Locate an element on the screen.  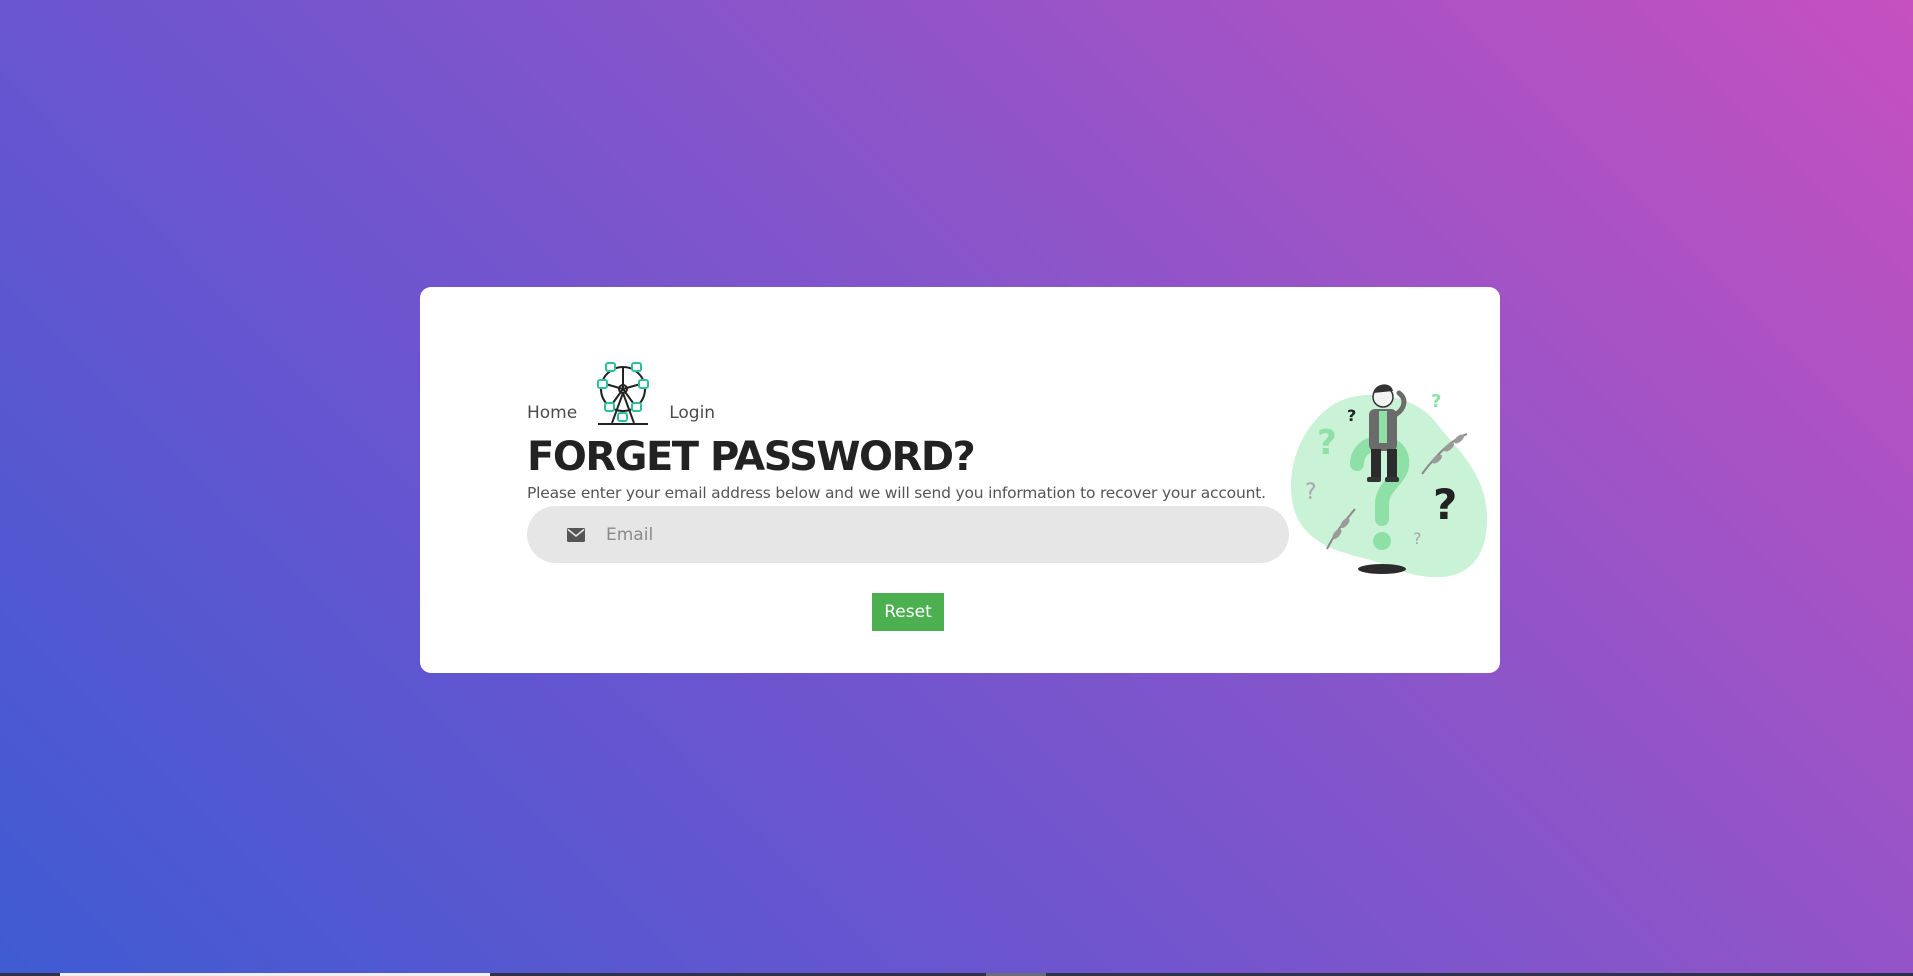
ferris-wheel-icon is located at coordinates (623, 394).